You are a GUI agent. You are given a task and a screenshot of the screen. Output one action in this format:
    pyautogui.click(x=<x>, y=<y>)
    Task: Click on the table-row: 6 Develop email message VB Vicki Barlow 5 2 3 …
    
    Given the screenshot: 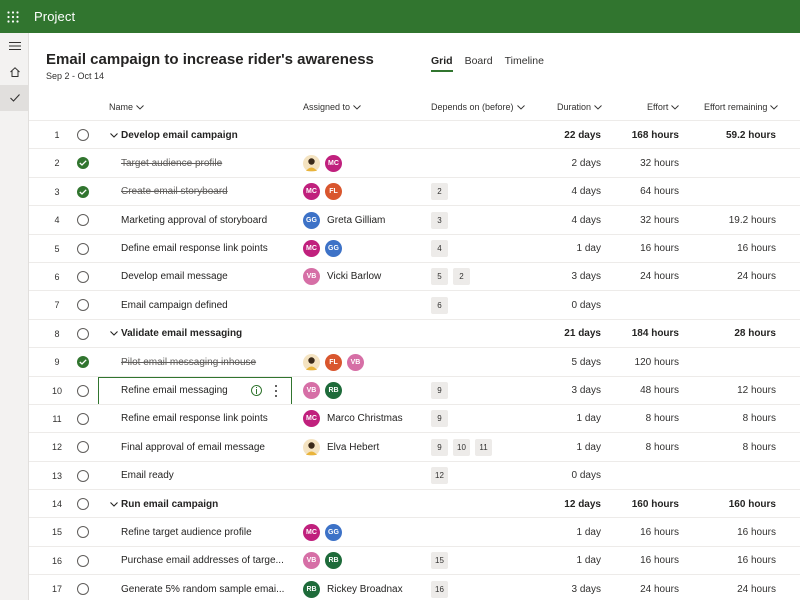 What is the action you would take?
    pyautogui.click(x=414, y=276)
    